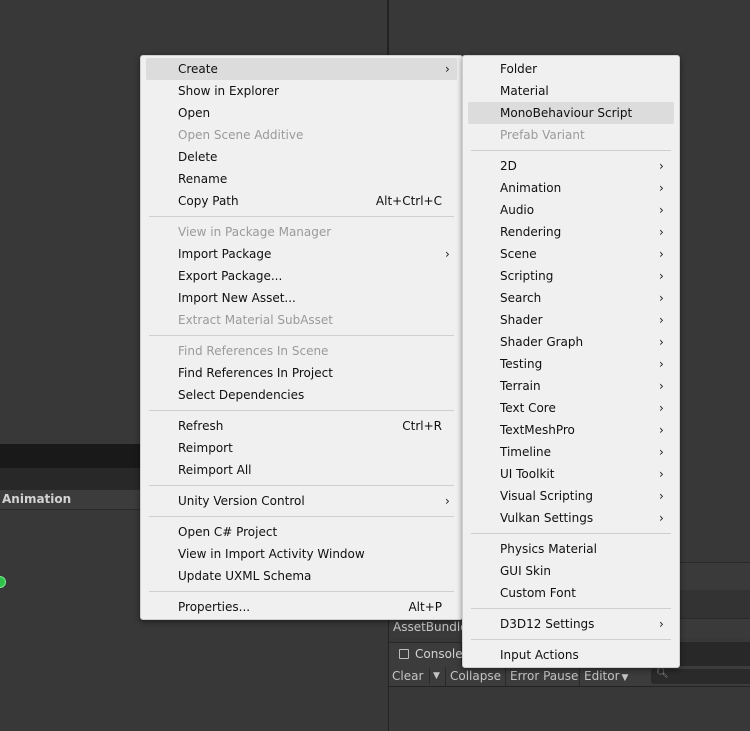 The width and height of the screenshot is (750, 731). What do you see at coordinates (404, 654) in the screenshot?
I see `console-icon` at bounding box center [404, 654].